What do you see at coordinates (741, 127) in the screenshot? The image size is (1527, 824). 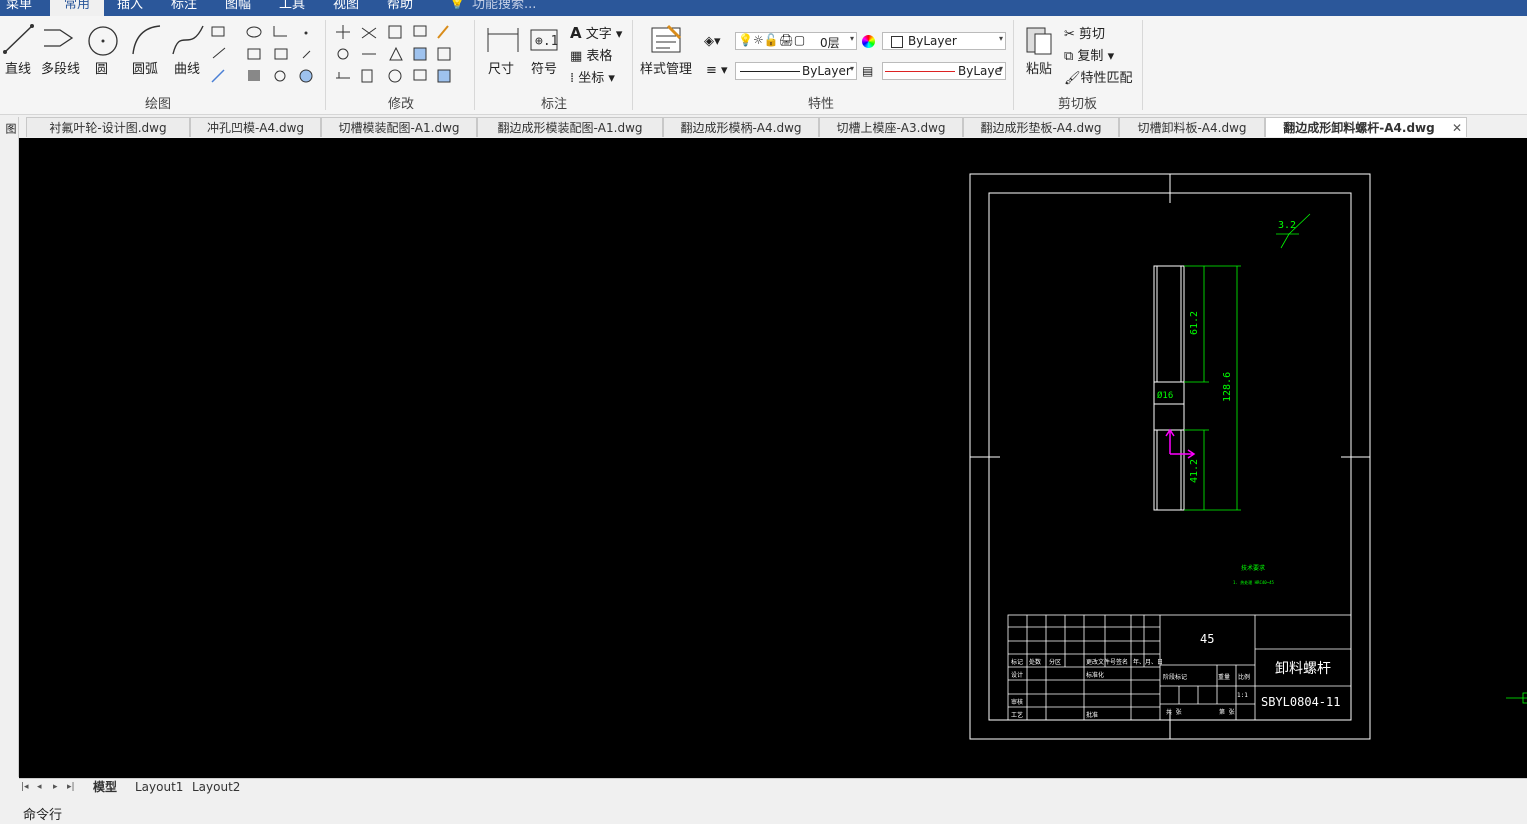 I see `tab-doc-5: 翻边成形模柄-A4.dwg` at bounding box center [741, 127].